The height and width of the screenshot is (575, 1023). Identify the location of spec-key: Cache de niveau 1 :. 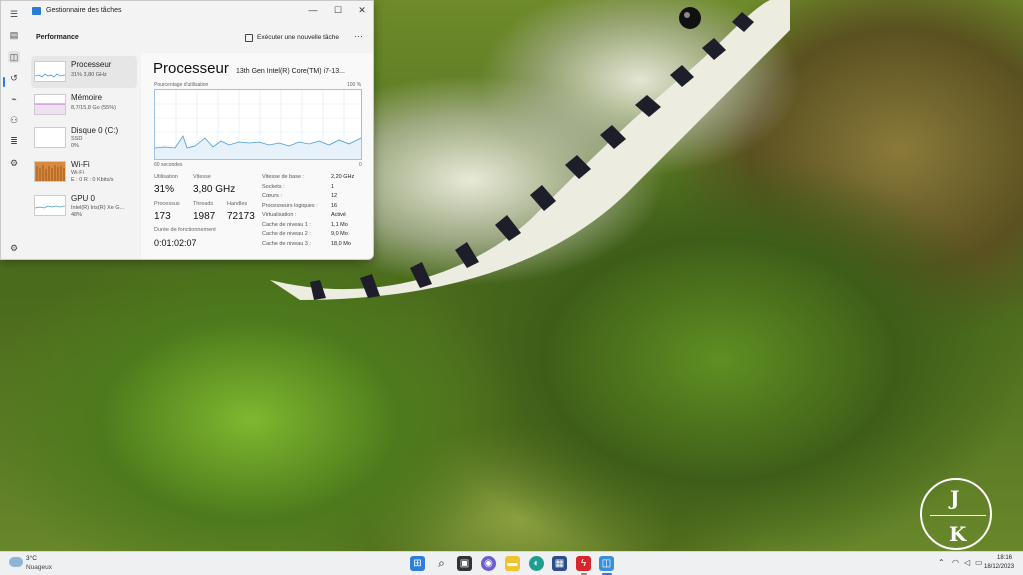
(286, 225).